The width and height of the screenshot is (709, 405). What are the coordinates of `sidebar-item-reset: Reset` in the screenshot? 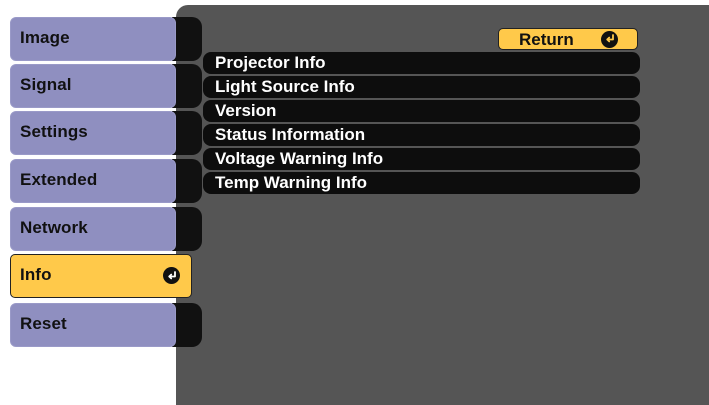 It's located at (106, 325).